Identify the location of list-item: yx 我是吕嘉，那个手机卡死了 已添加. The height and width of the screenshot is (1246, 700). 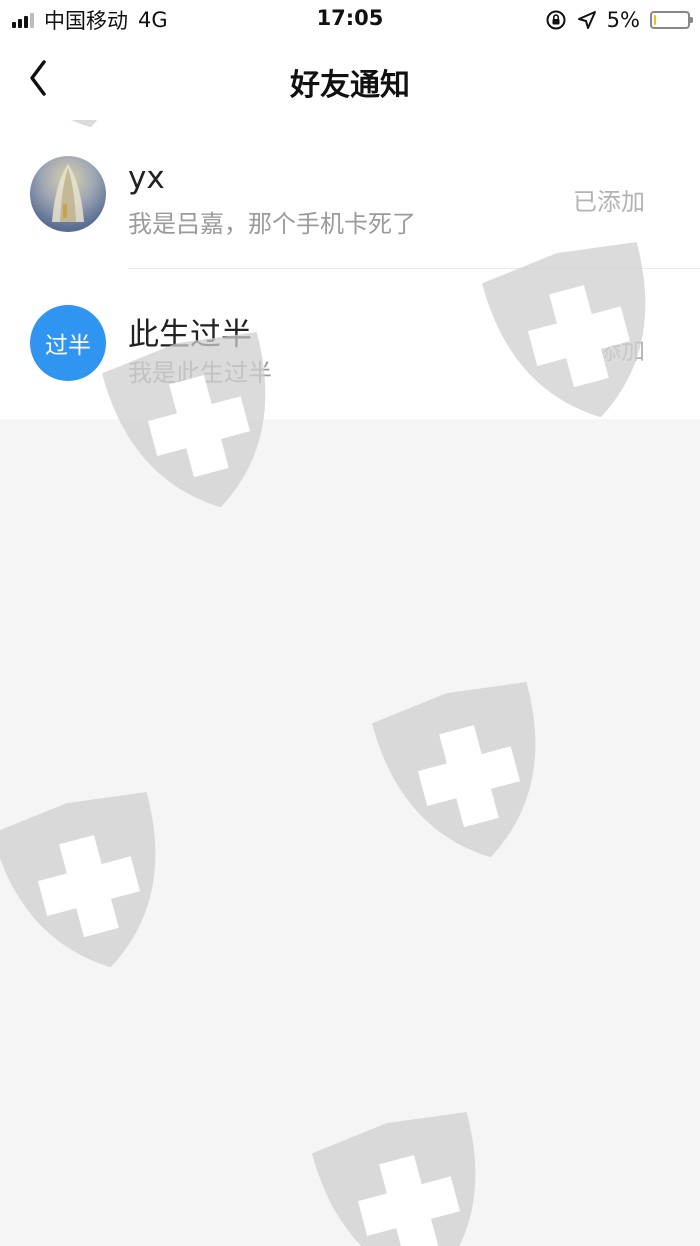
(350, 194).